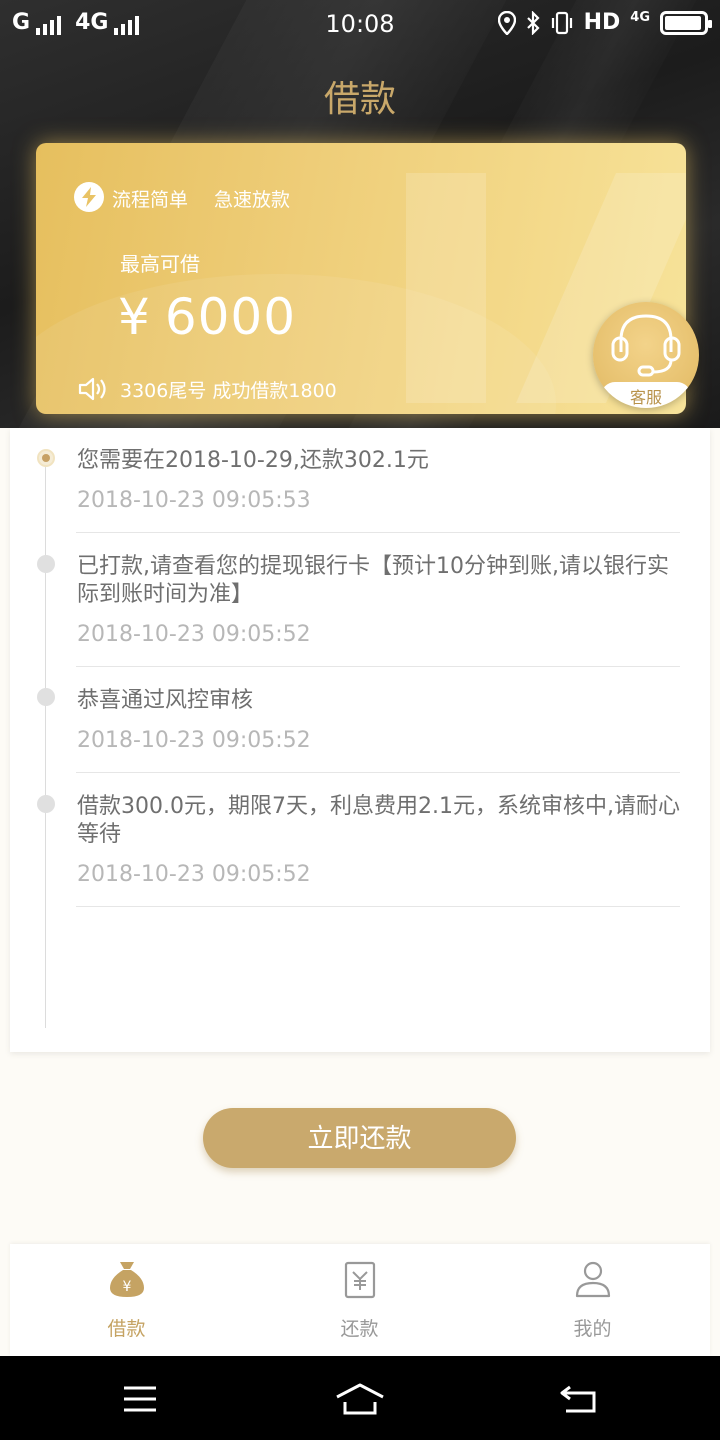  Describe the element at coordinates (140, 1399) in the screenshot. I see `menu-icon` at that location.